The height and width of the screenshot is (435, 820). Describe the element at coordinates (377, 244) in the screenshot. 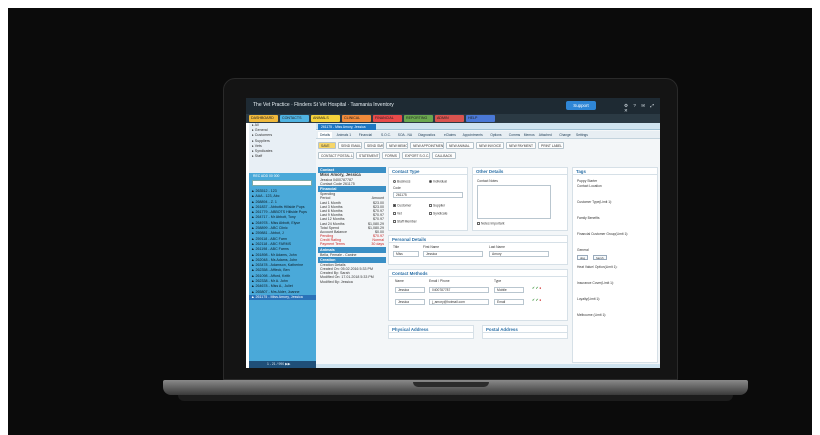

I see `amount-cell: 30 days` at that location.